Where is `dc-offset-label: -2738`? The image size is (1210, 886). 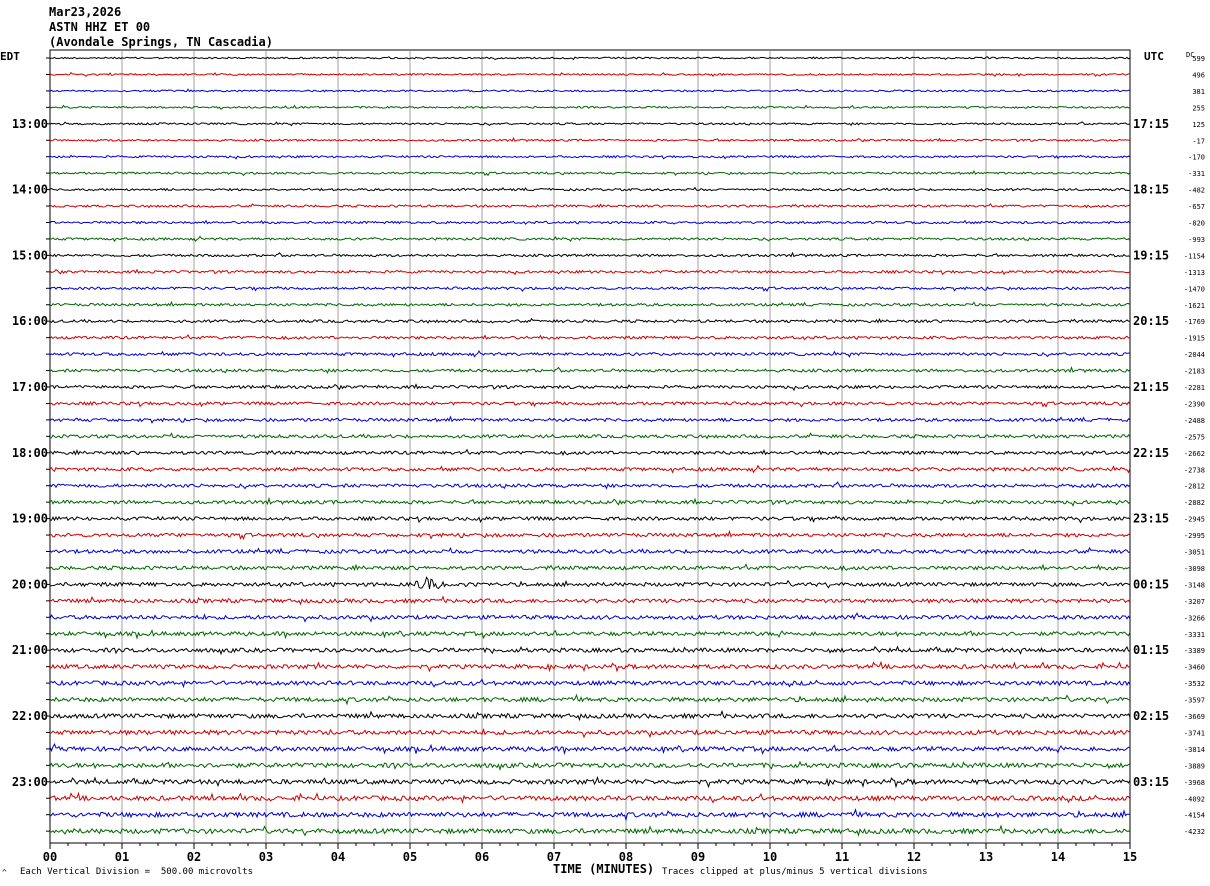
dc-offset-label: -2738 is located at coordinates (1194, 470).